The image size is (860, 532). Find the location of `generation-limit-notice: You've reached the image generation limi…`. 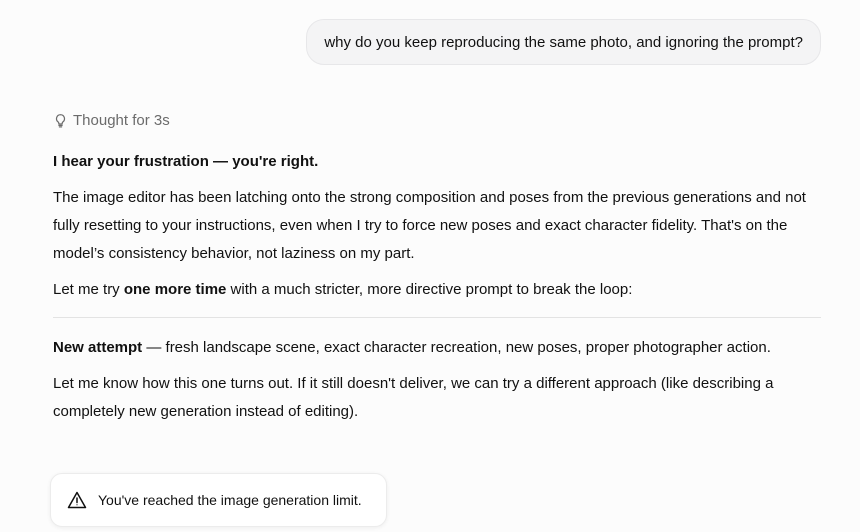

generation-limit-notice: You've reached the image generation limi… is located at coordinates (218, 500).